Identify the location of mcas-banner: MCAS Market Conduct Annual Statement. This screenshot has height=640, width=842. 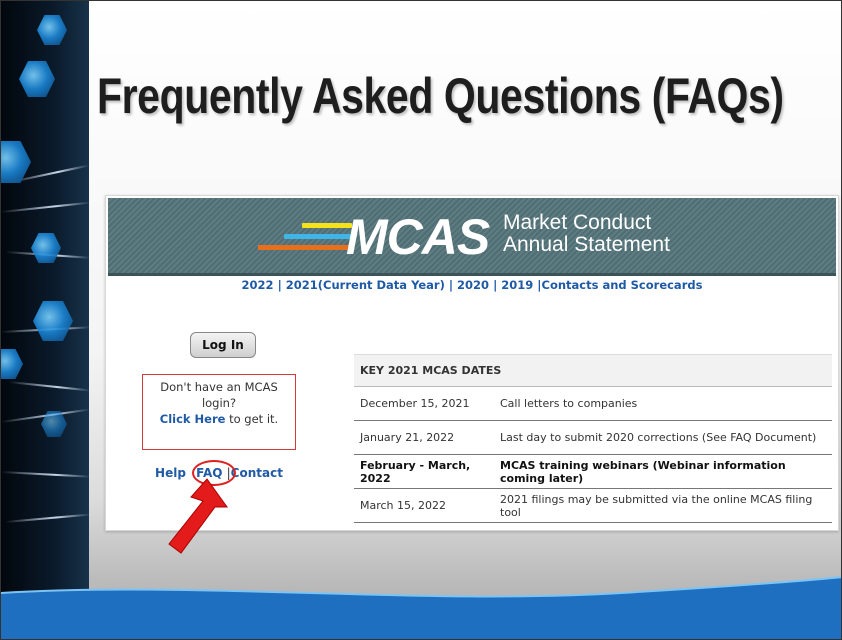
(472, 237).